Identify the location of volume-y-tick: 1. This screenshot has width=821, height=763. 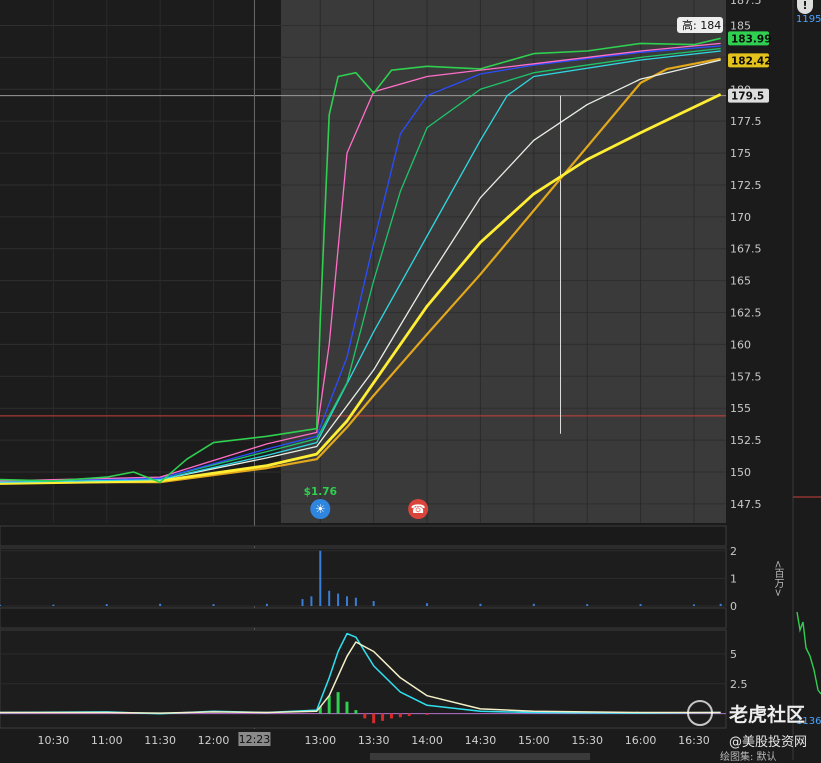
(733, 578).